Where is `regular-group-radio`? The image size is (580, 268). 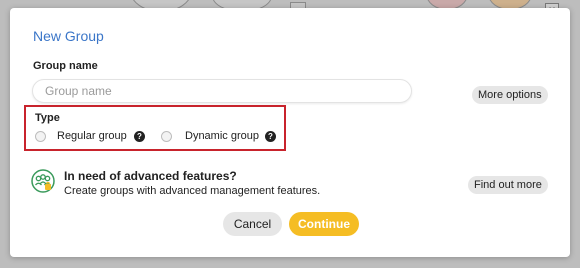
regular-group-radio is located at coordinates (40, 136).